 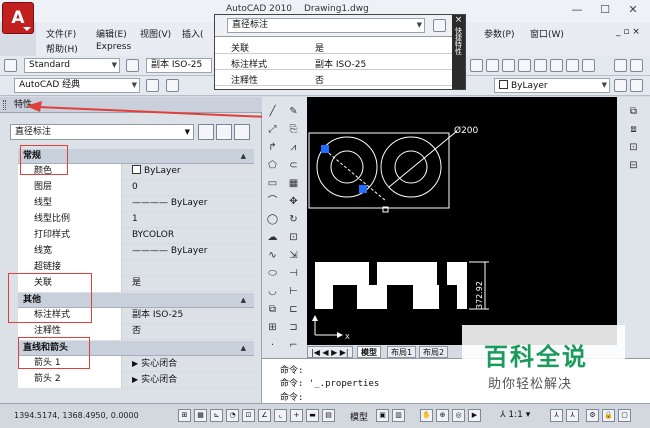 I want to click on text-style-icon, so click(x=10, y=65).